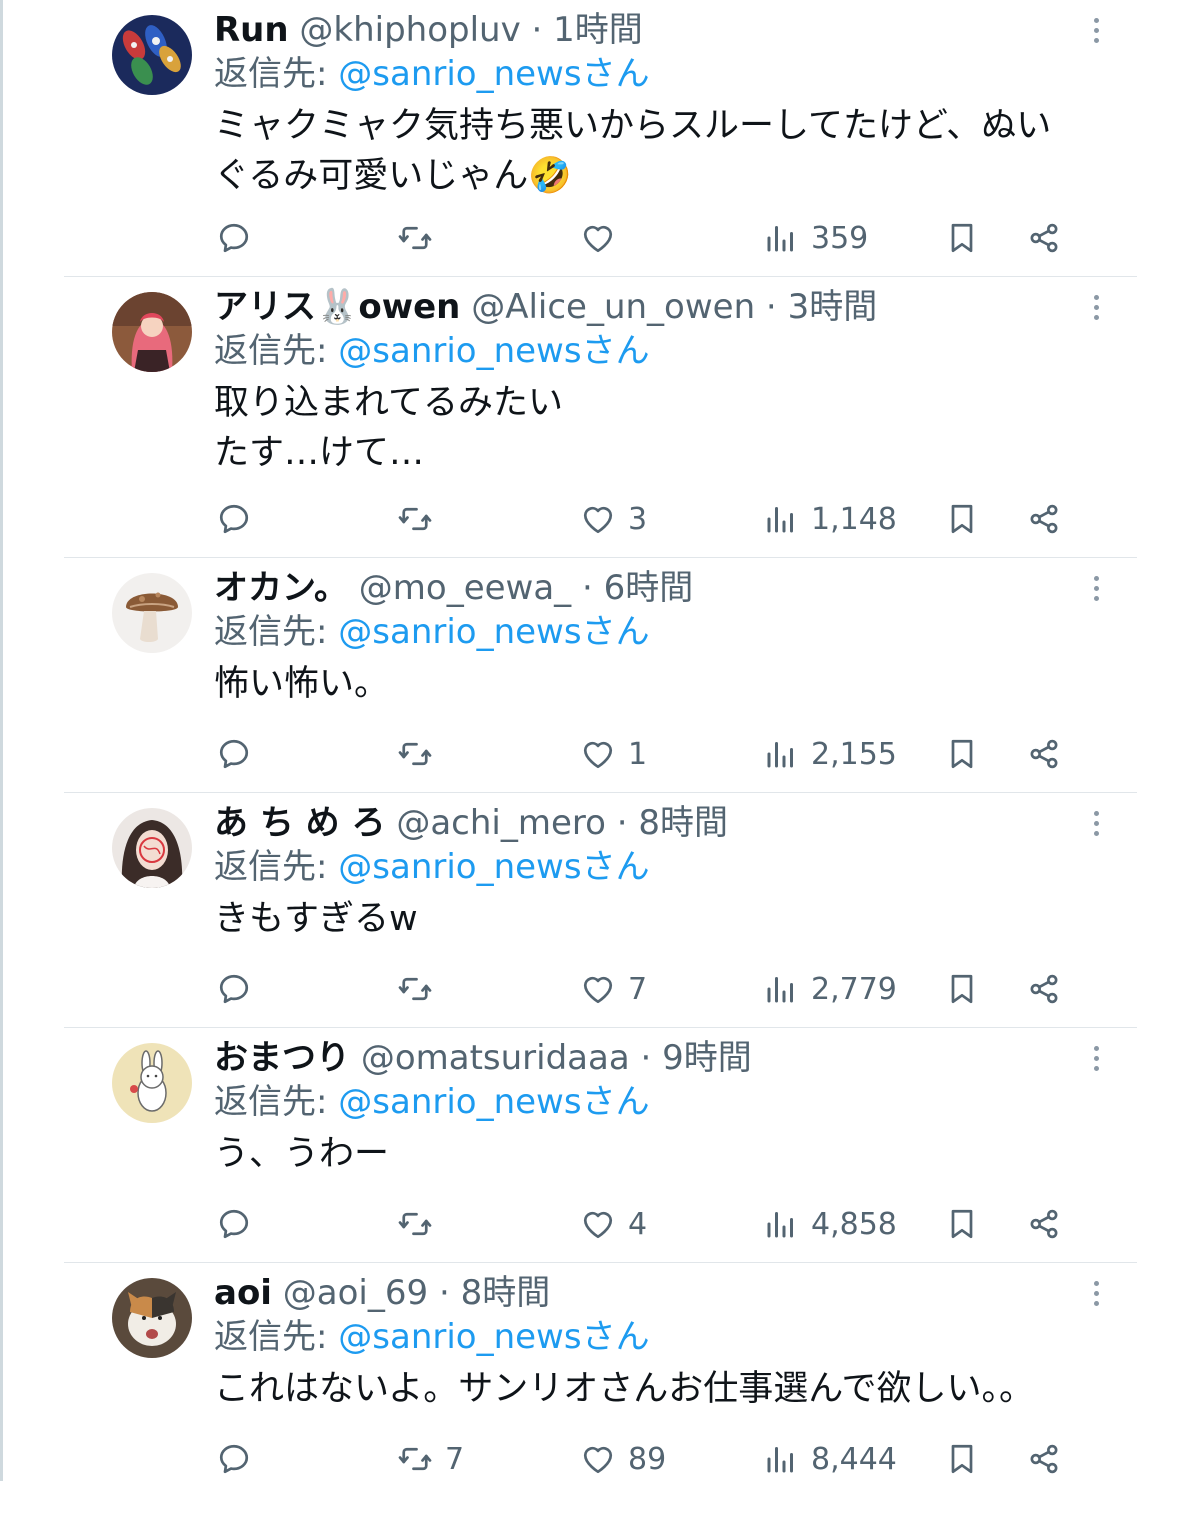  I want to click on display-name: おまつり, so click(282, 1058).